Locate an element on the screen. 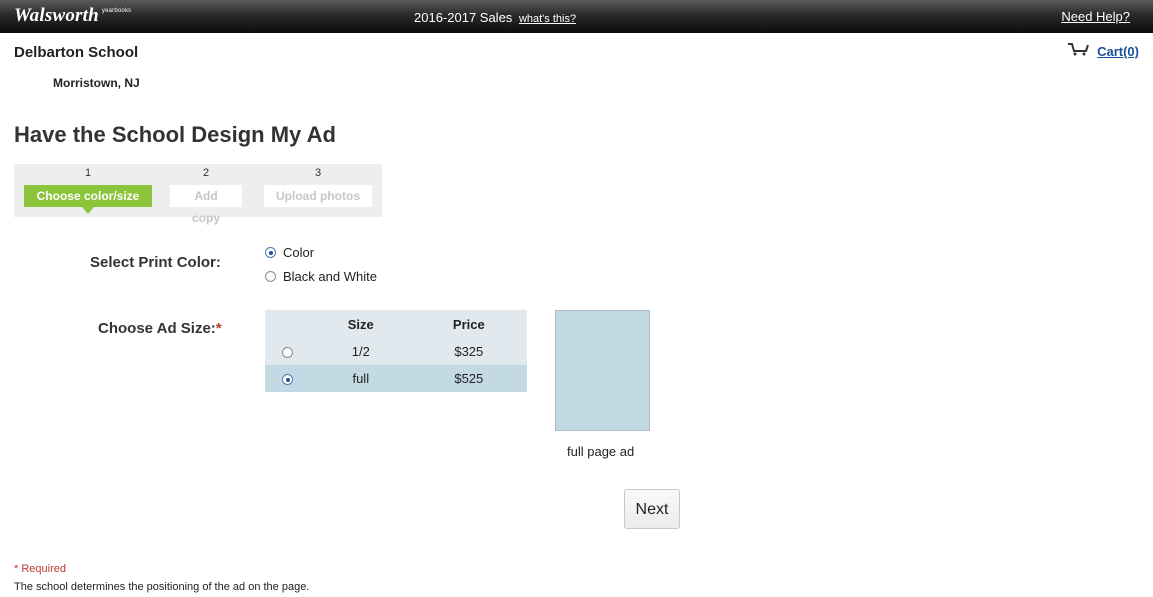 This screenshot has height=597, width=1153. logo-text: Walsworth is located at coordinates (56, 15).